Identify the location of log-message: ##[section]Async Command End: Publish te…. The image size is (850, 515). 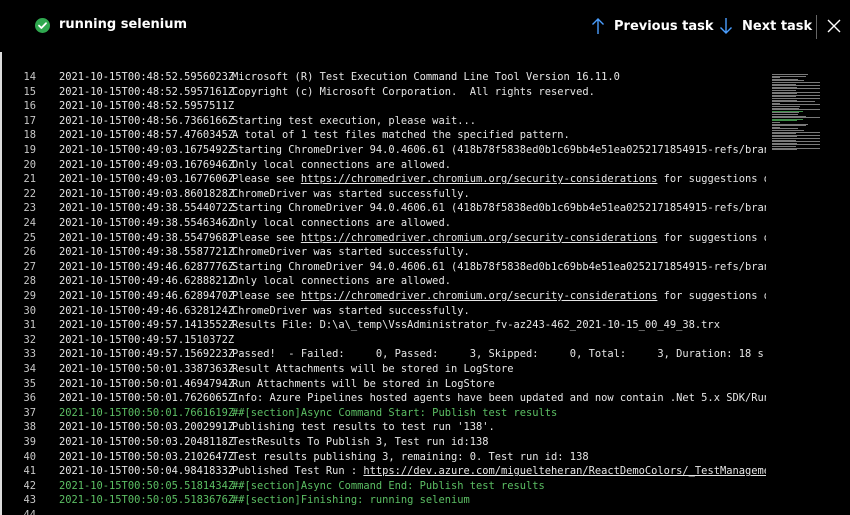
(388, 485).